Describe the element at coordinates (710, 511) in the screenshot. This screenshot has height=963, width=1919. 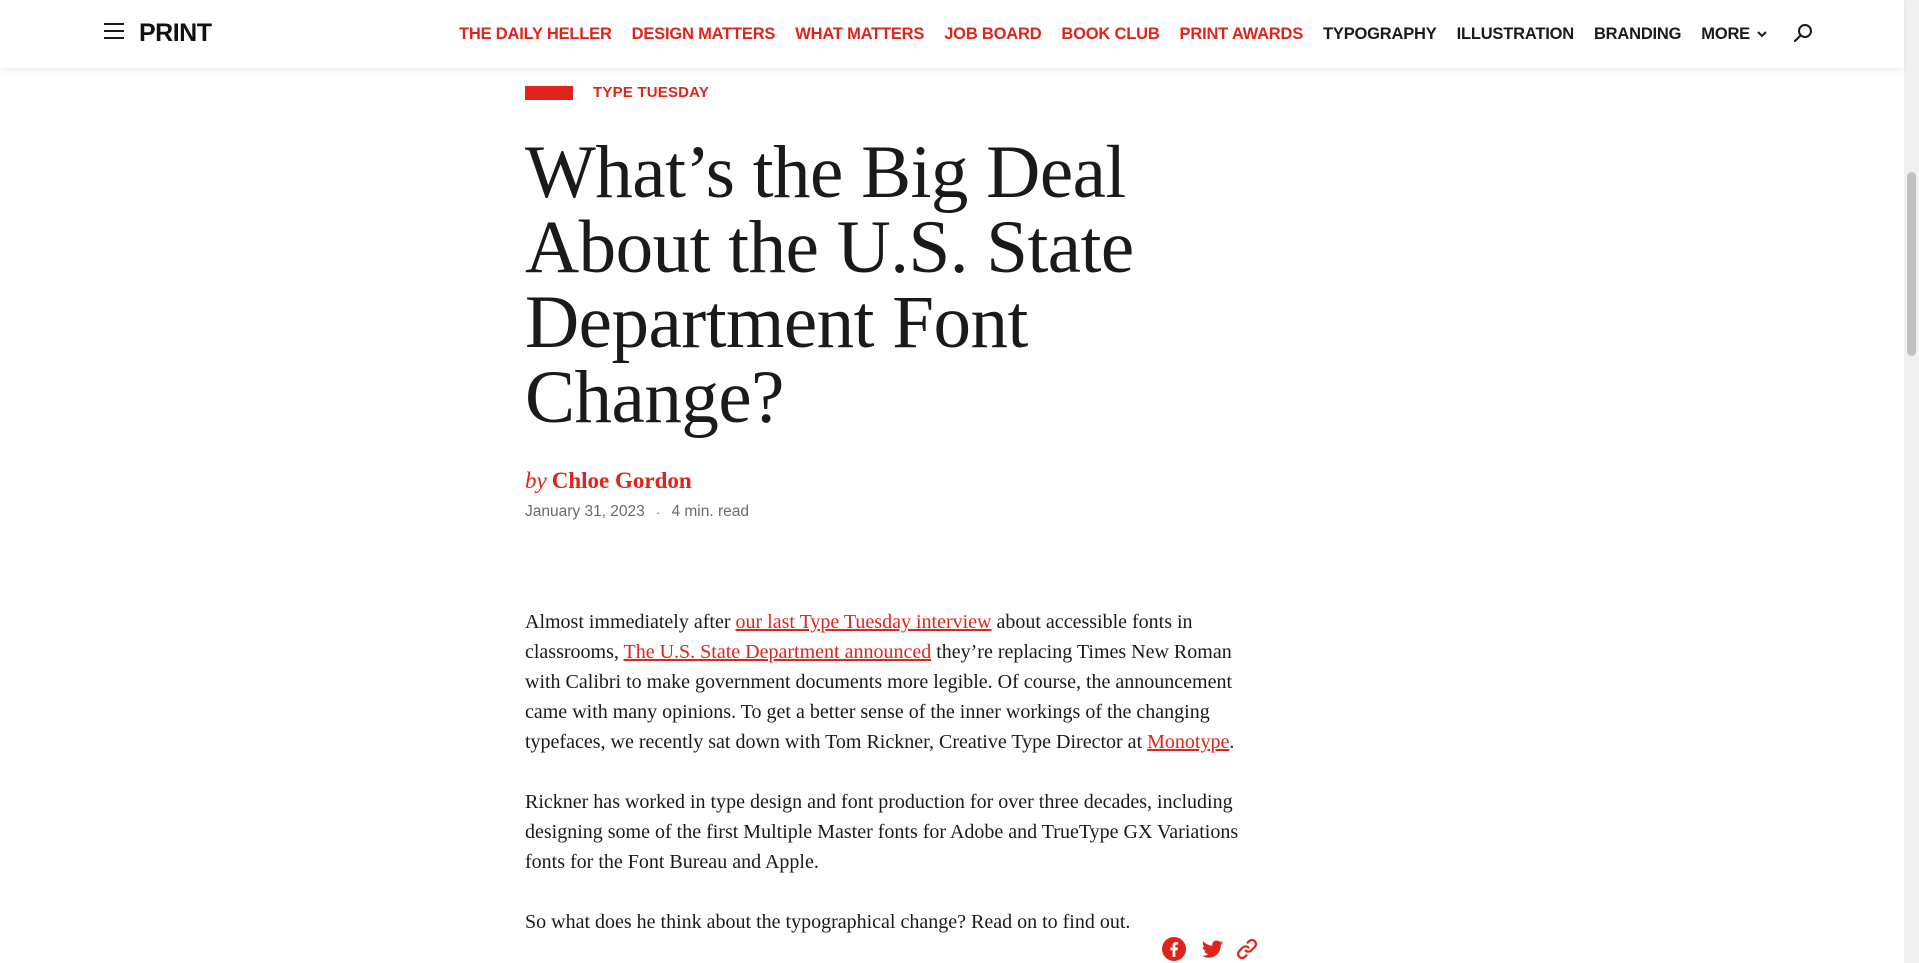
I see `read-time: 4 min. read` at that location.